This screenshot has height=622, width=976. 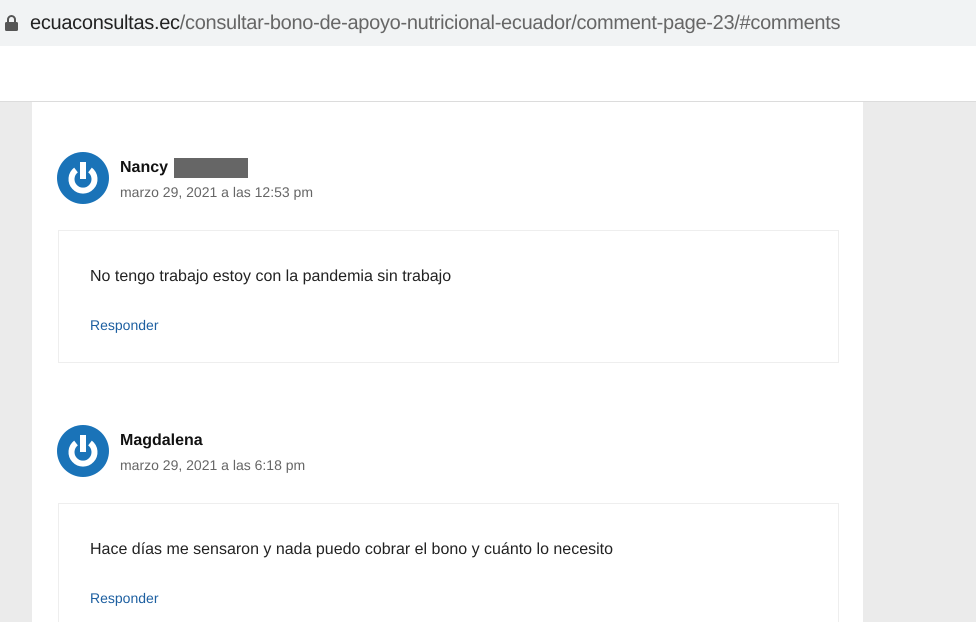 What do you see at coordinates (144, 168) in the screenshot?
I see `author-name: Nancy` at bounding box center [144, 168].